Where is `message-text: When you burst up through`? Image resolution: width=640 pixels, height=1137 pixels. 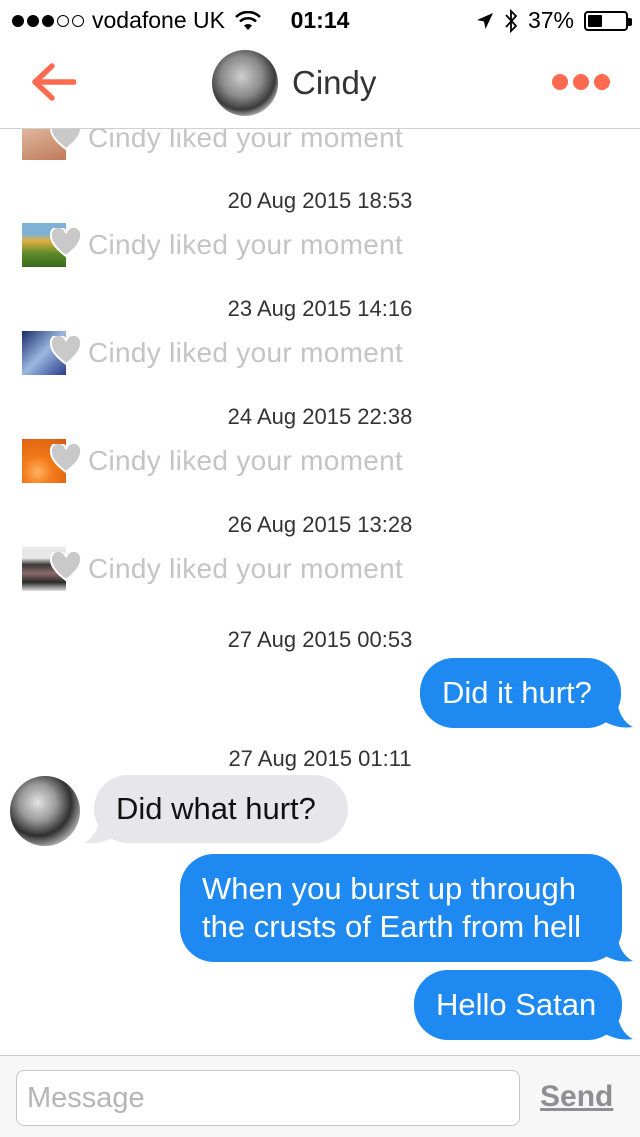
message-text: When you burst up through is located at coordinates (389, 888).